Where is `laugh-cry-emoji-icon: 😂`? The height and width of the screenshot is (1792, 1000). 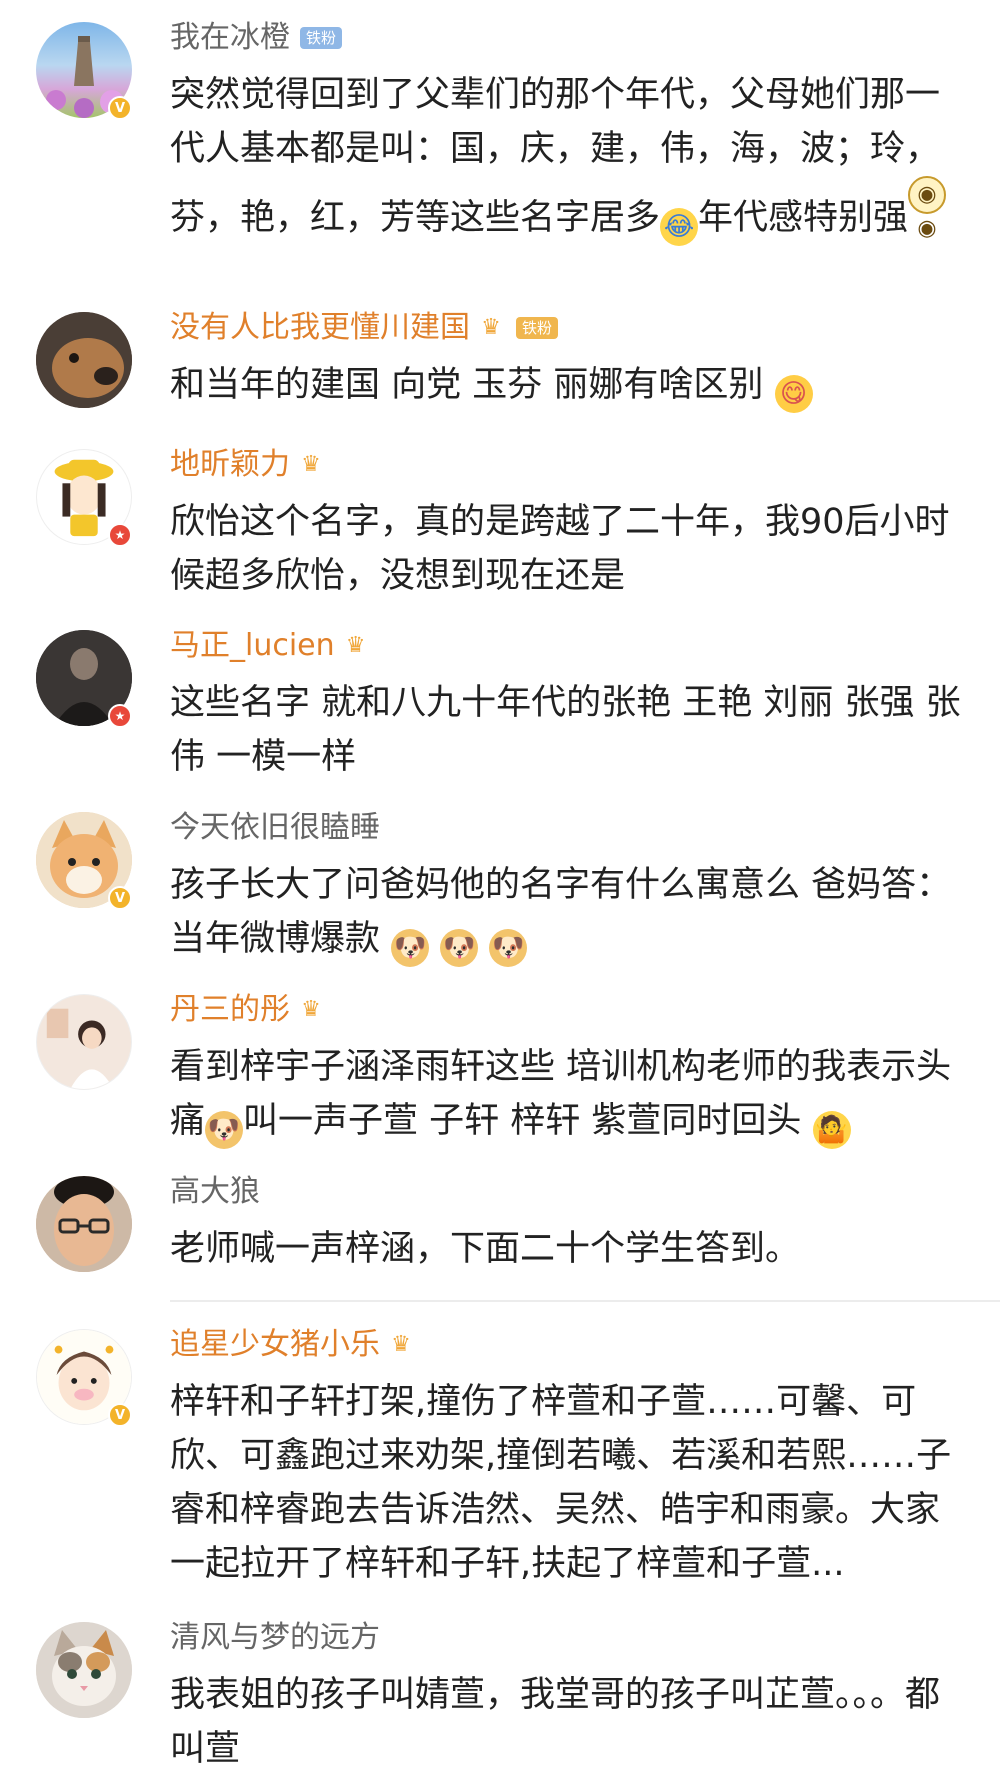 laugh-cry-emoji-icon: 😂 is located at coordinates (679, 227).